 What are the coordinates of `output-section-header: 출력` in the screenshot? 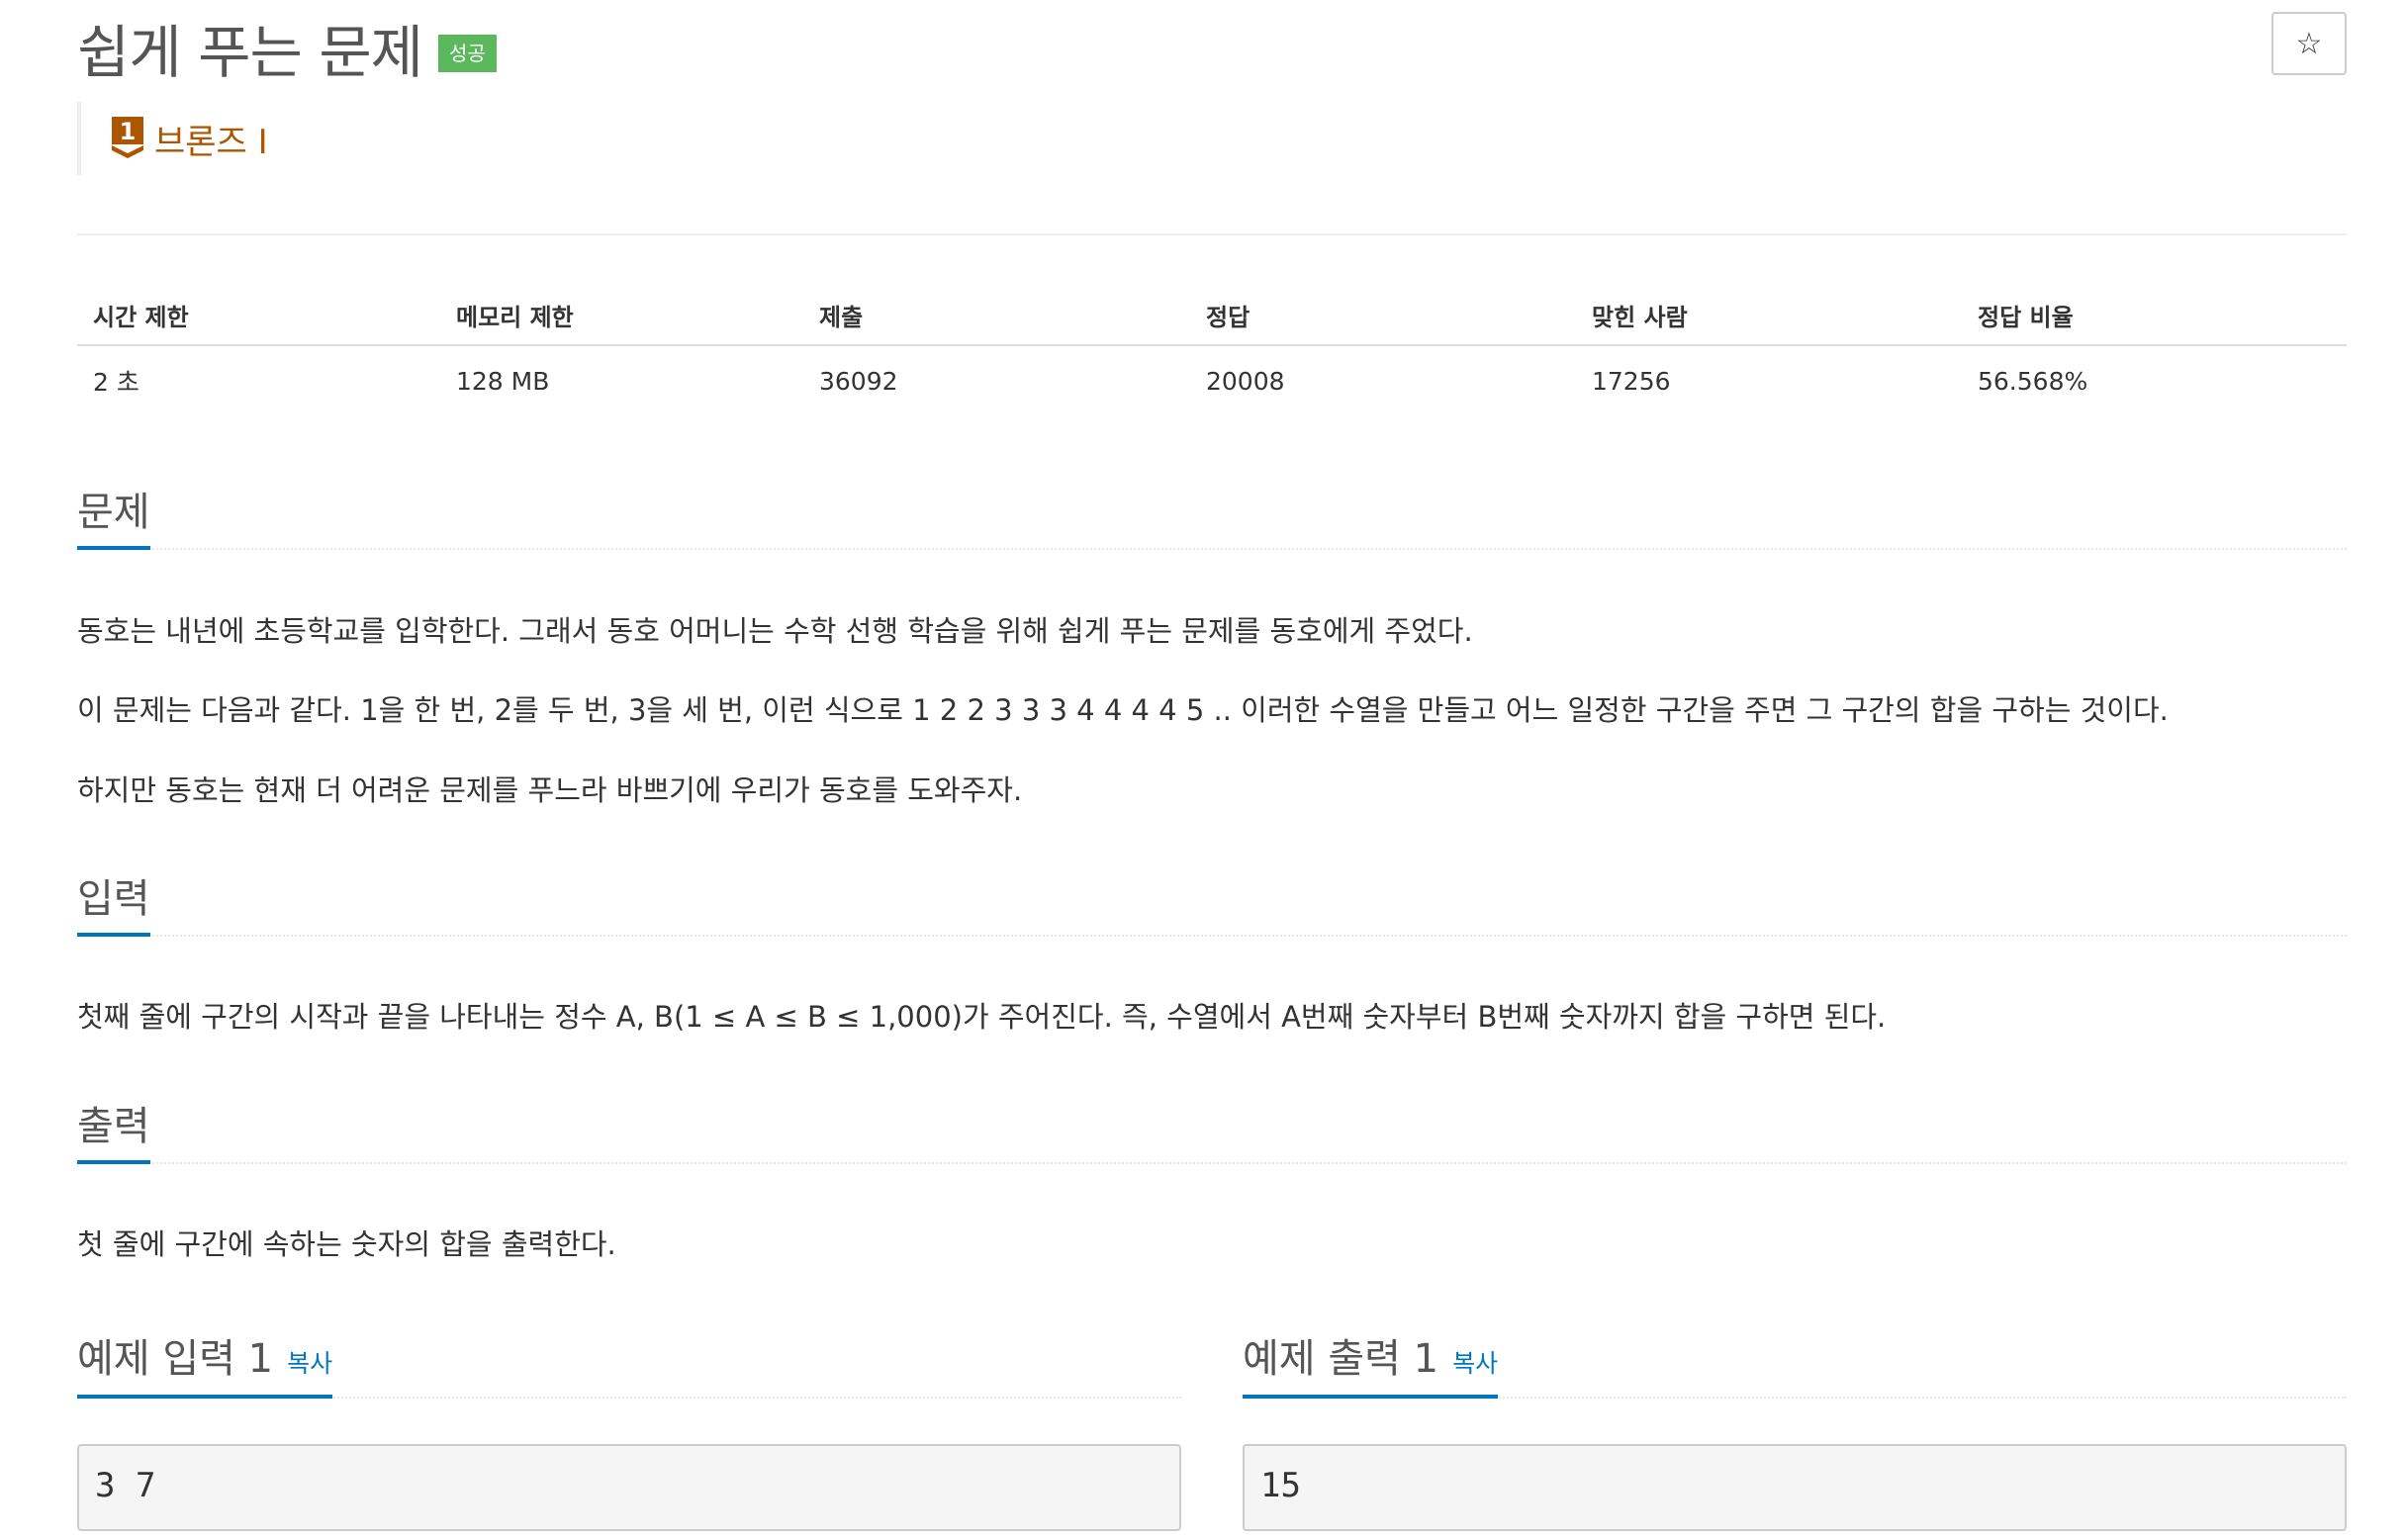 It's located at (1212, 1131).